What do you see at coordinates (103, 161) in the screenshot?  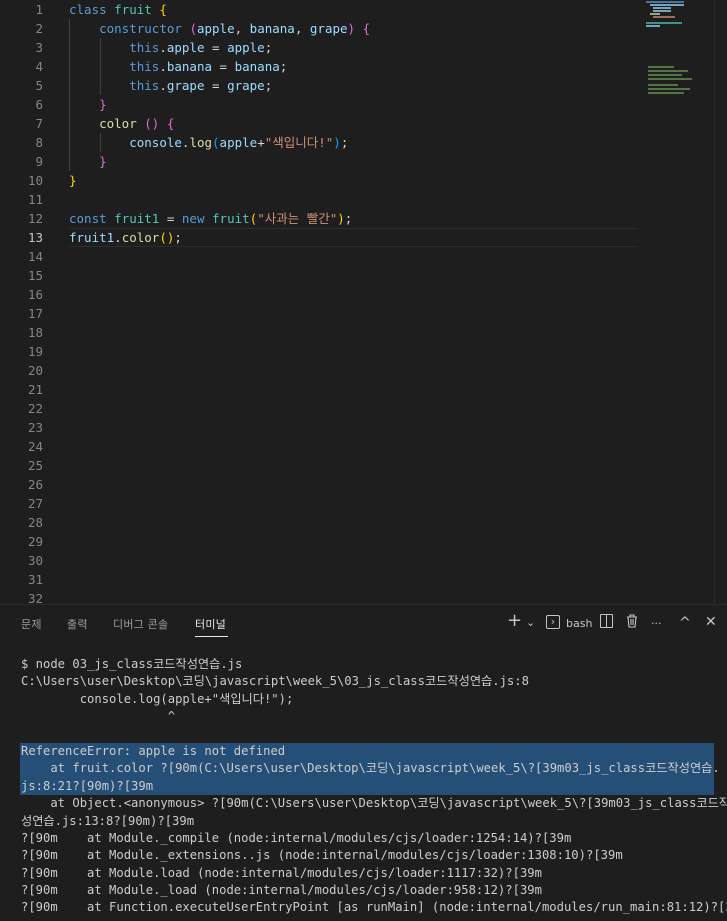 I see `code-line-9: }` at bounding box center [103, 161].